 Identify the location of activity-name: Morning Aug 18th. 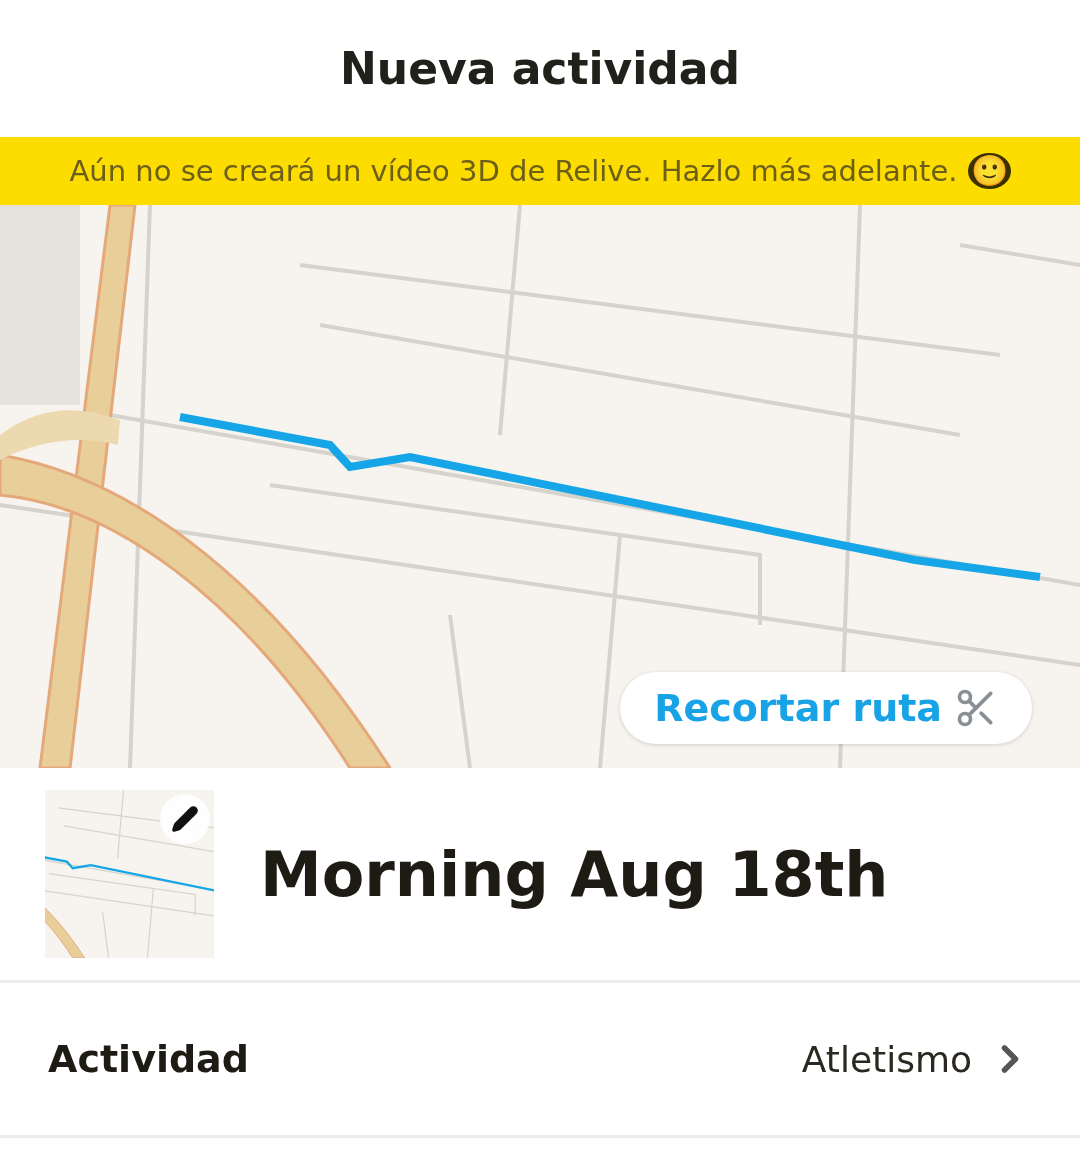
(574, 874).